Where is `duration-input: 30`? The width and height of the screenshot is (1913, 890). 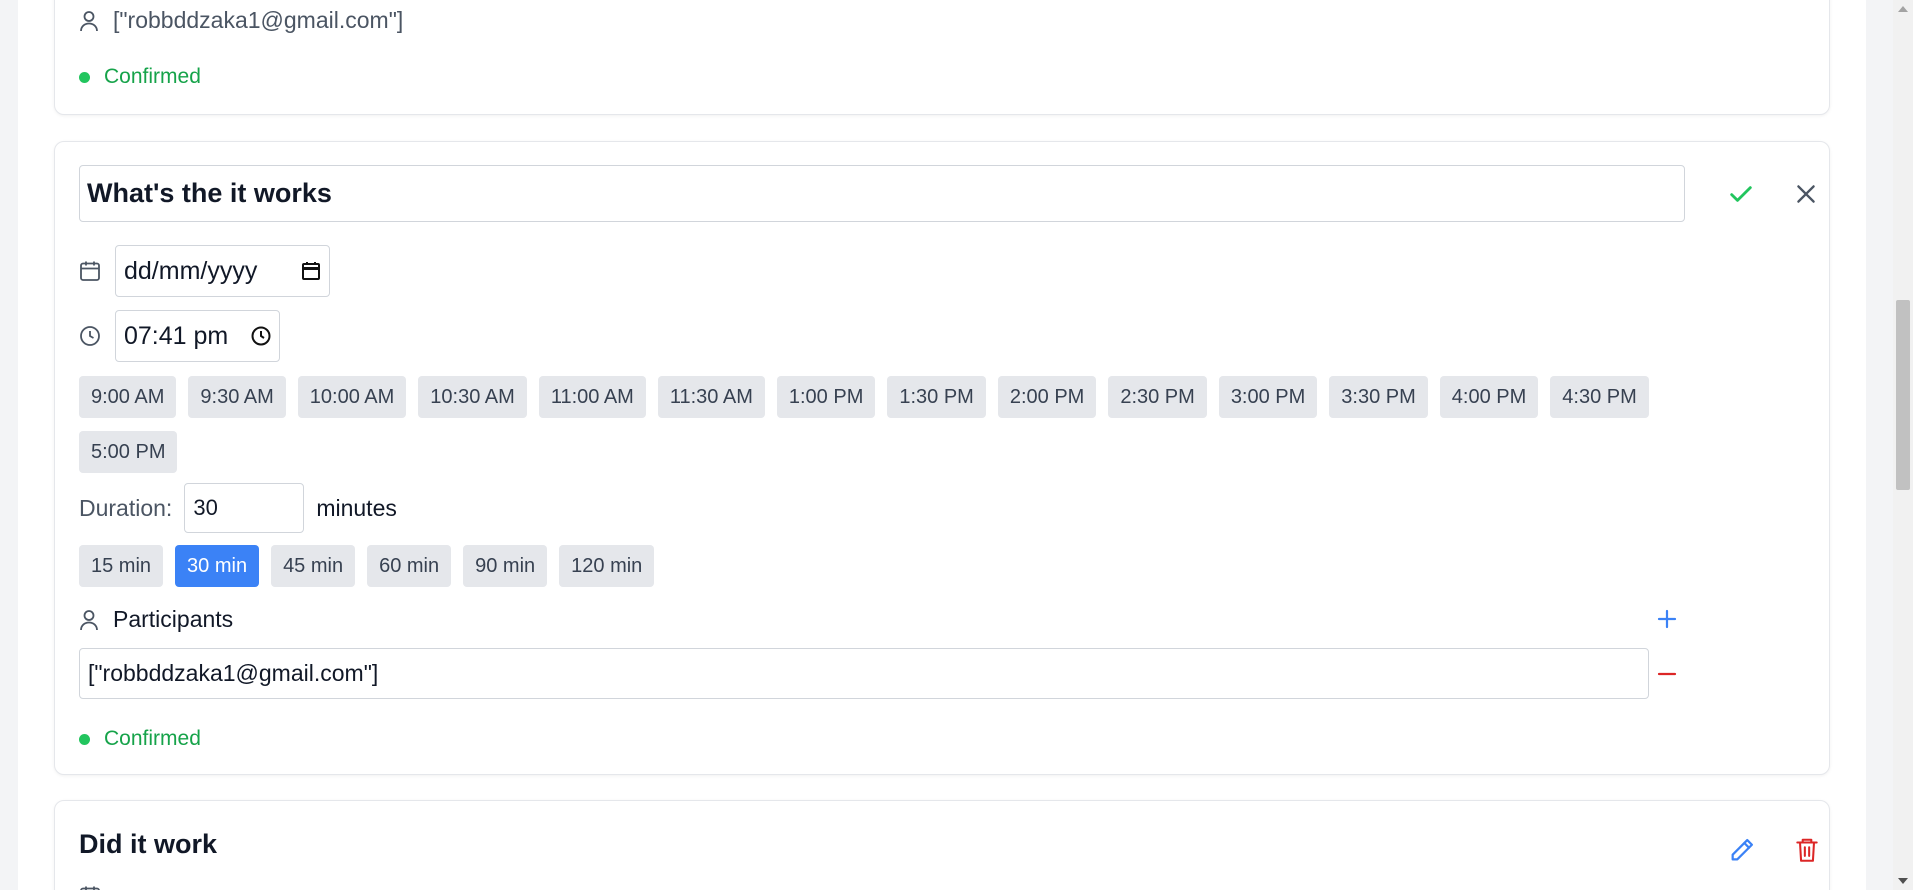 duration-input: 30 is located at coordinates (244, 508).